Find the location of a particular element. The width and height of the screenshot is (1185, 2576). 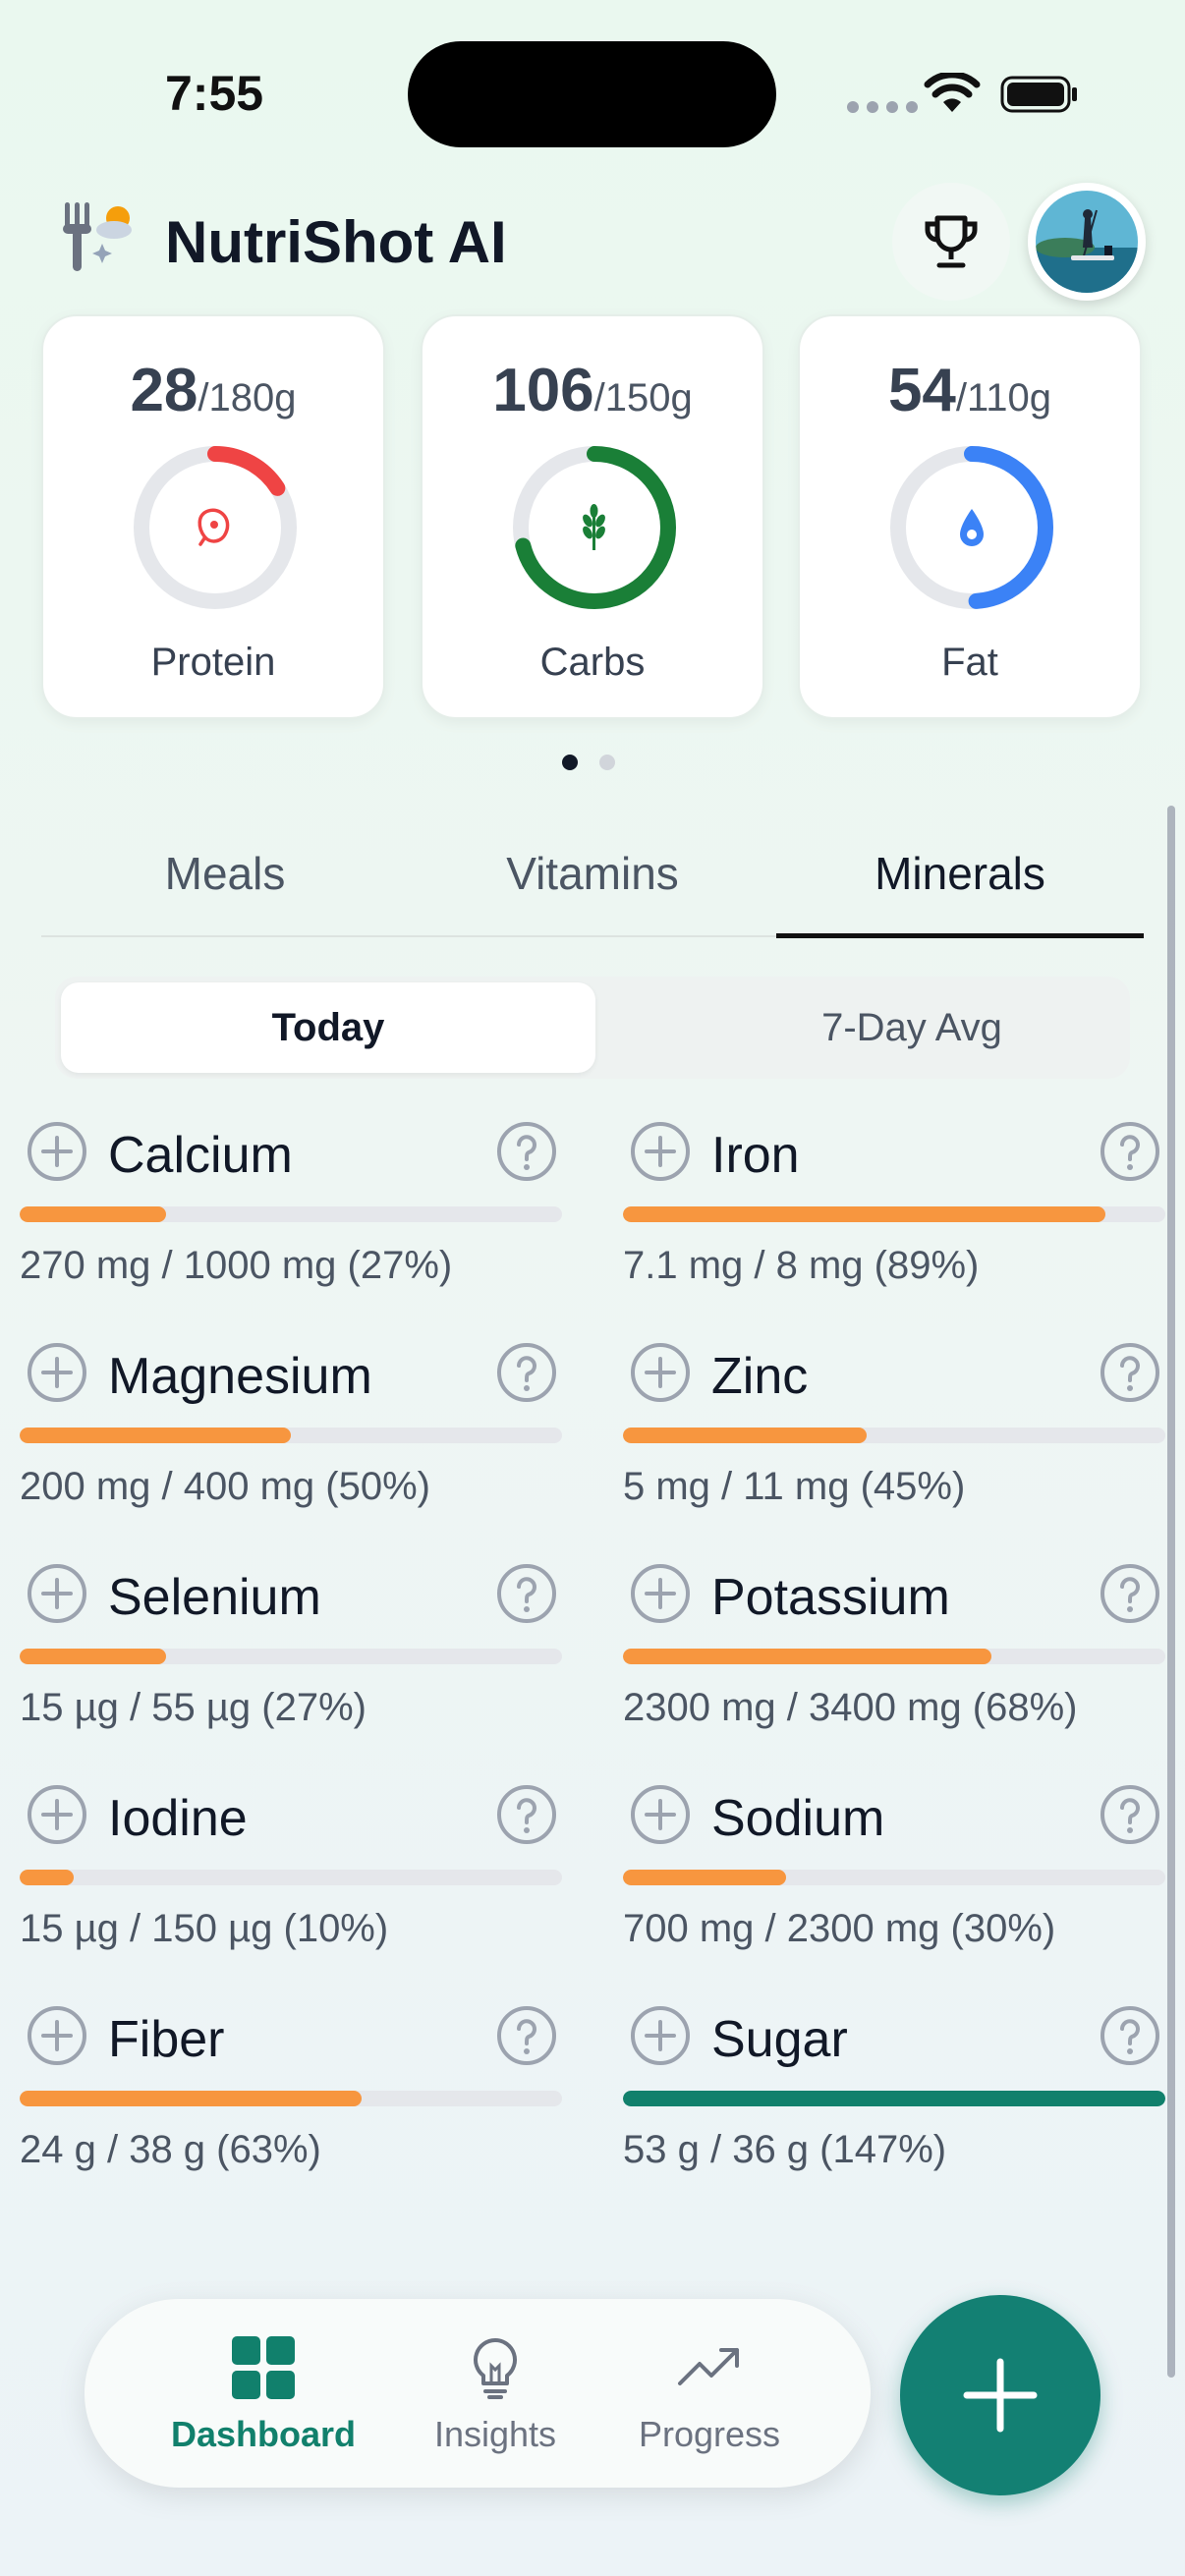

profile-avatar is located at coordinates (1087, 242).